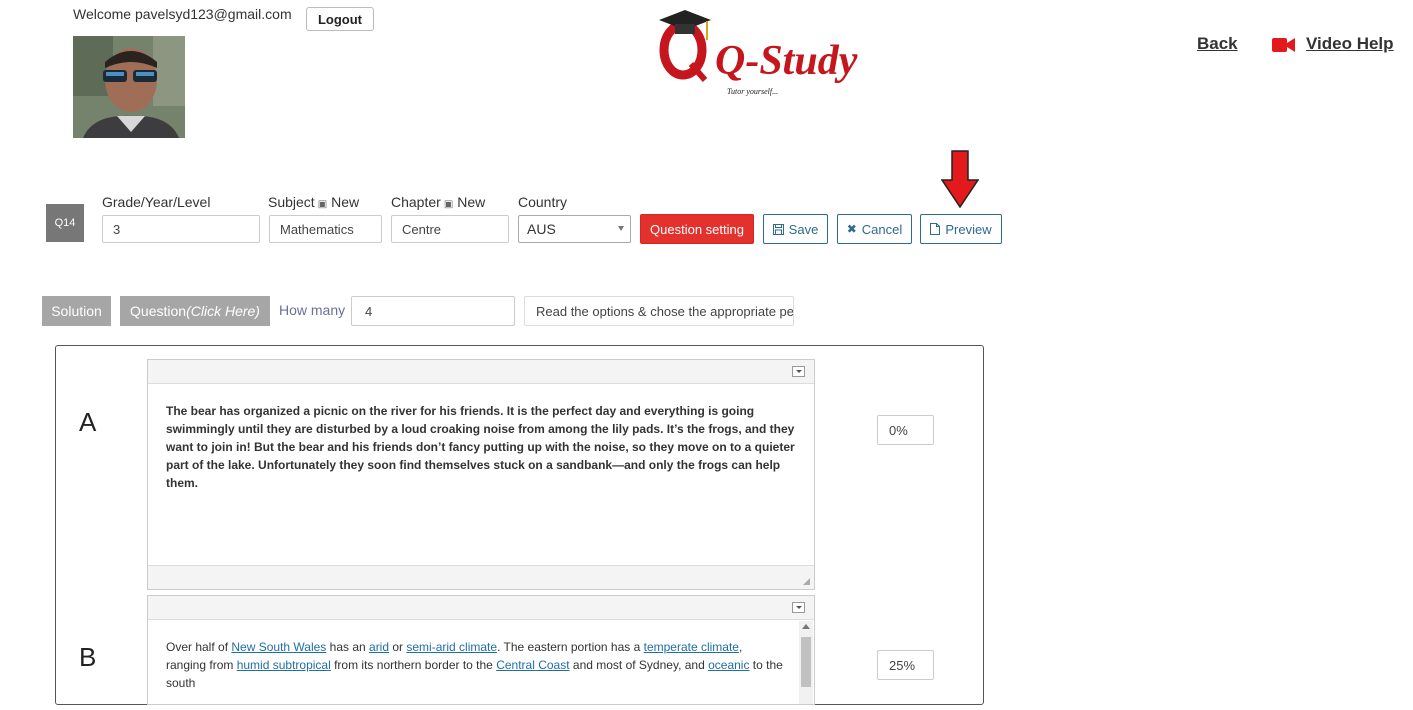 The width and height of the screenshot is (1413, 710). I want to click on preview-button-label: Preview, so click(968, 229).